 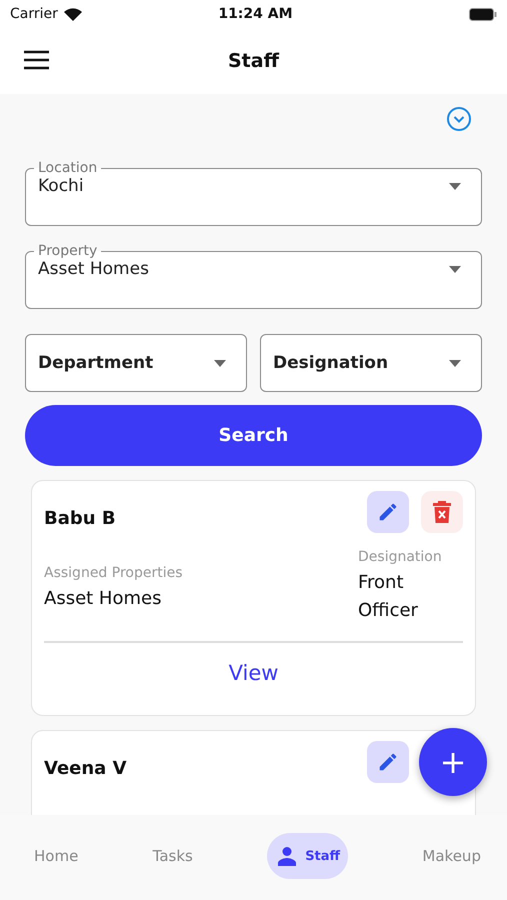 I want to click on expand-chevron-button, so click(x=459, y=119).